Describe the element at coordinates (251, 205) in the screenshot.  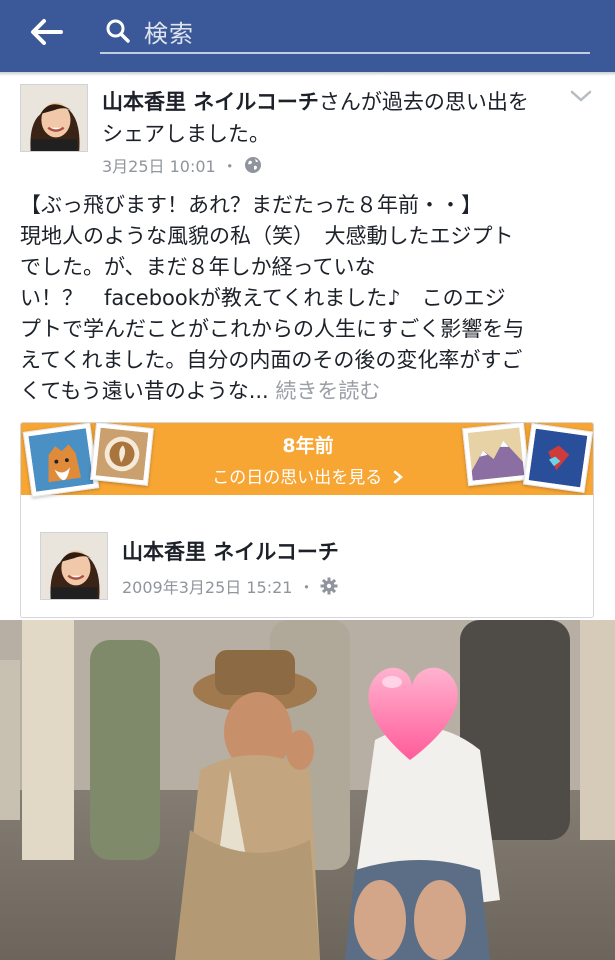
I see `body-line: 【ぶっ飛びます！あれ？まだたった８年前・・】` at that location.